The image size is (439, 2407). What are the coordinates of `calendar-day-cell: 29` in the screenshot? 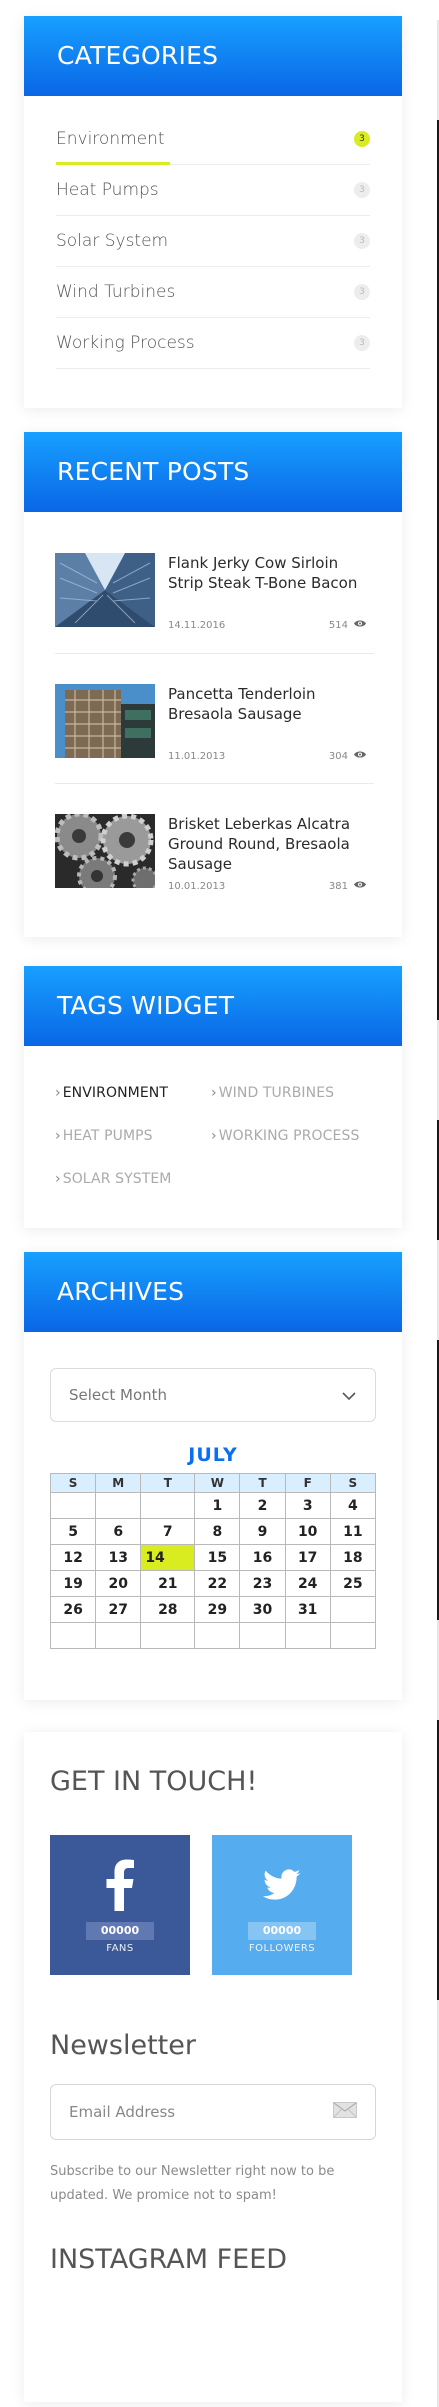 It's located at (217, 1609).